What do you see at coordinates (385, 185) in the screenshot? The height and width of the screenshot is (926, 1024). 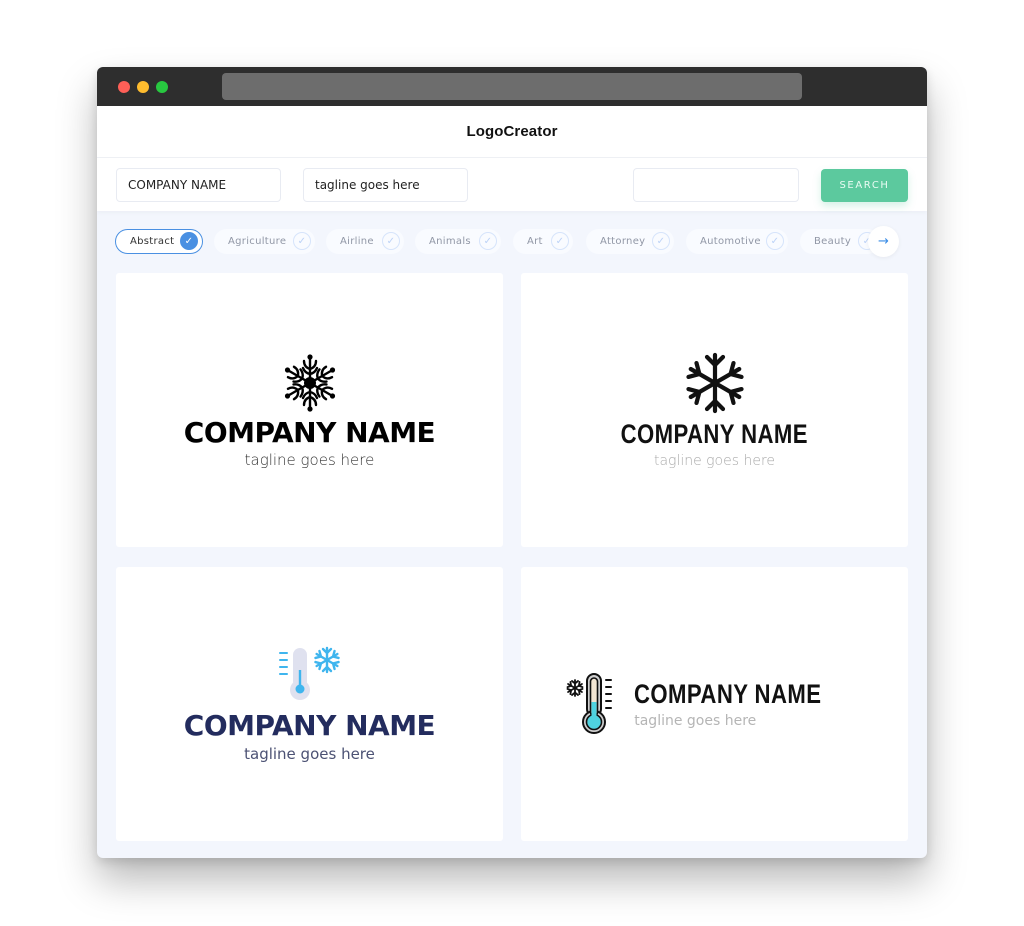 I see `tagline-input: tagline goes here` at bounding box center [385, 185].